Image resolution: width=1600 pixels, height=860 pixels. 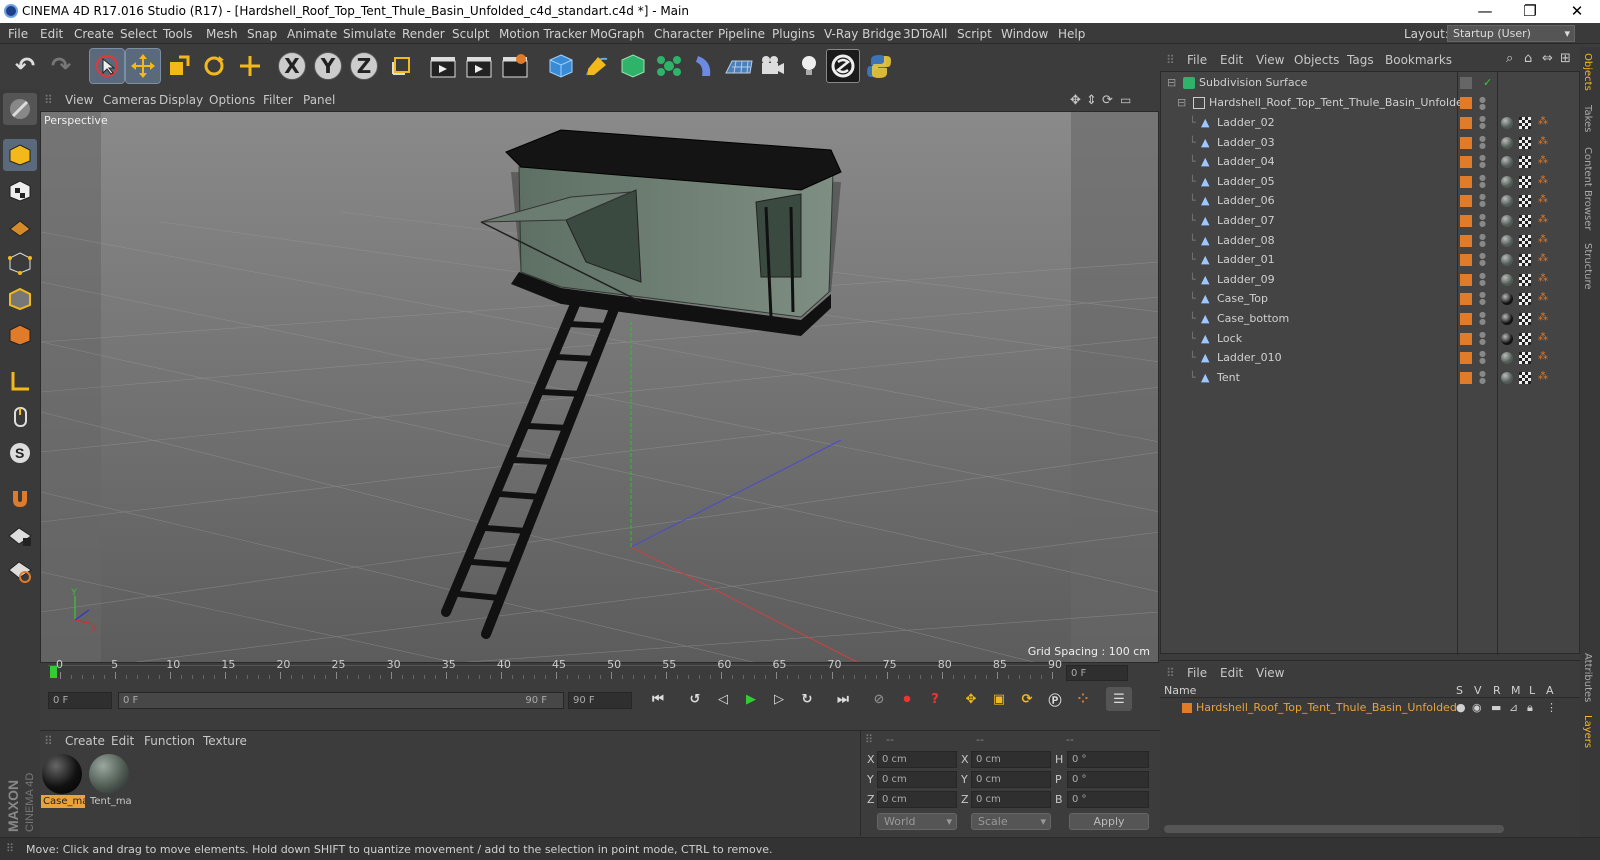 I want to click on object-menu-file: File, so click(x=1197, y=60).